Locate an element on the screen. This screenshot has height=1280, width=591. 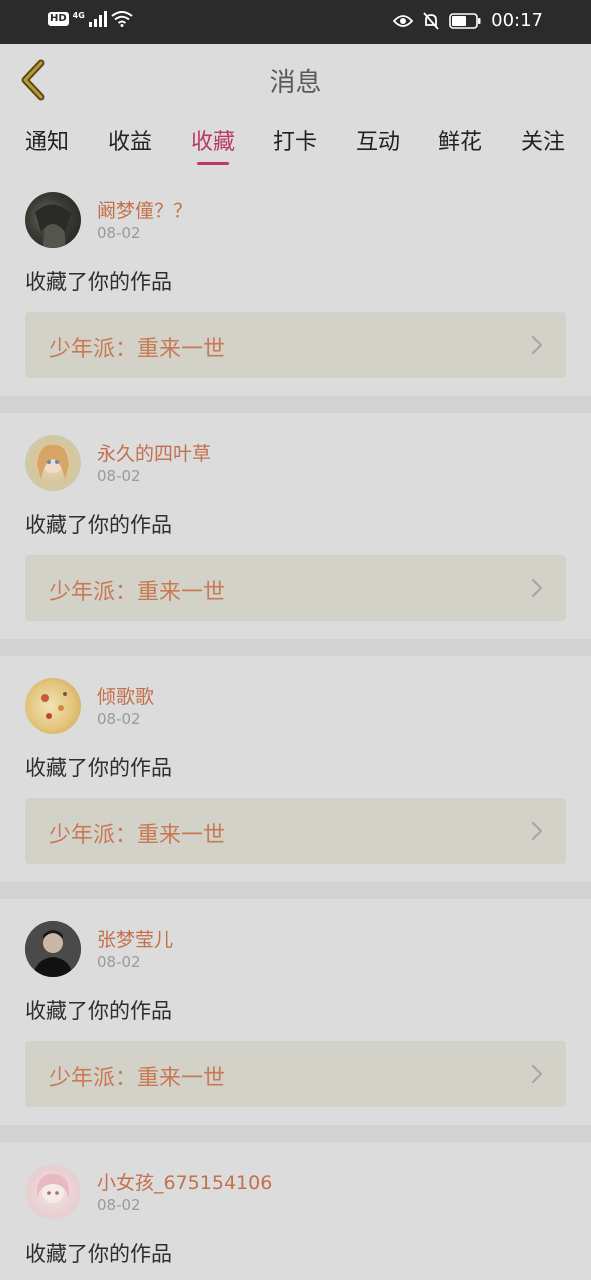
status-bar: HD 4G 00:17 is located at coordinates (295, 22).